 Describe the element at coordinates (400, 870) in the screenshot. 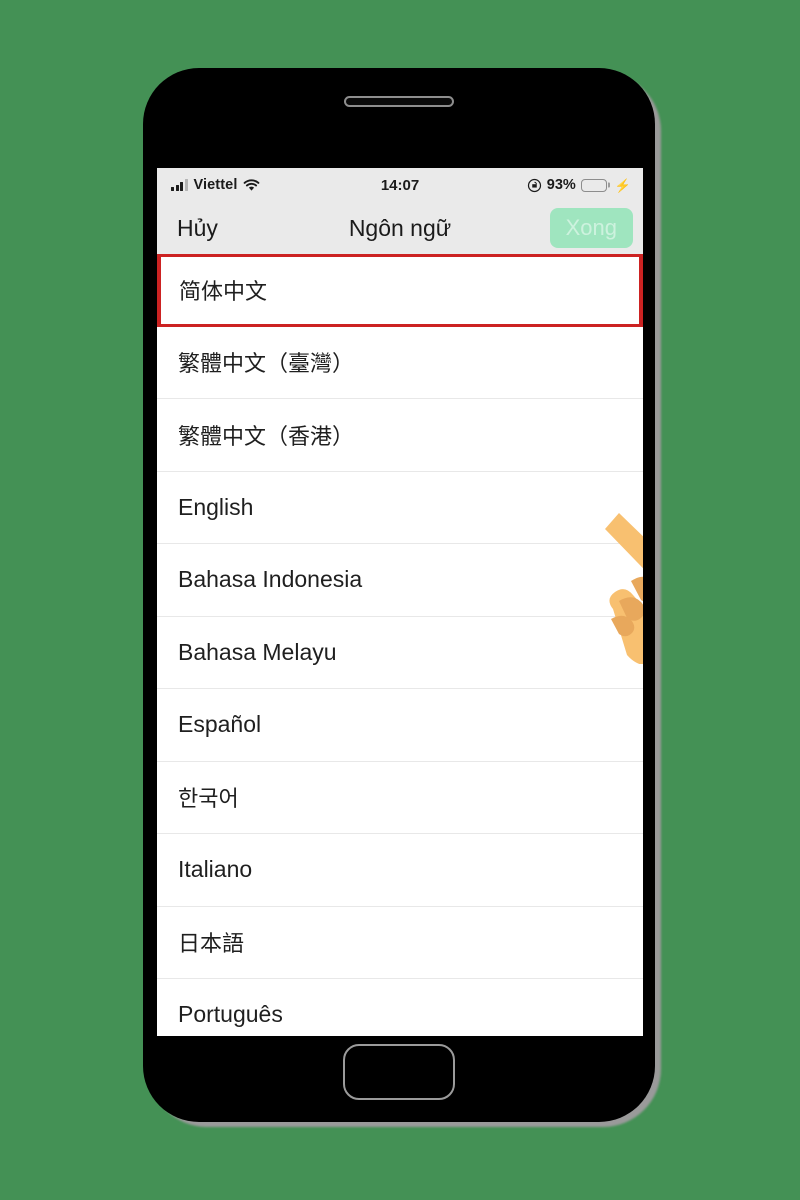

I see `language-row: Italiano` at that location.